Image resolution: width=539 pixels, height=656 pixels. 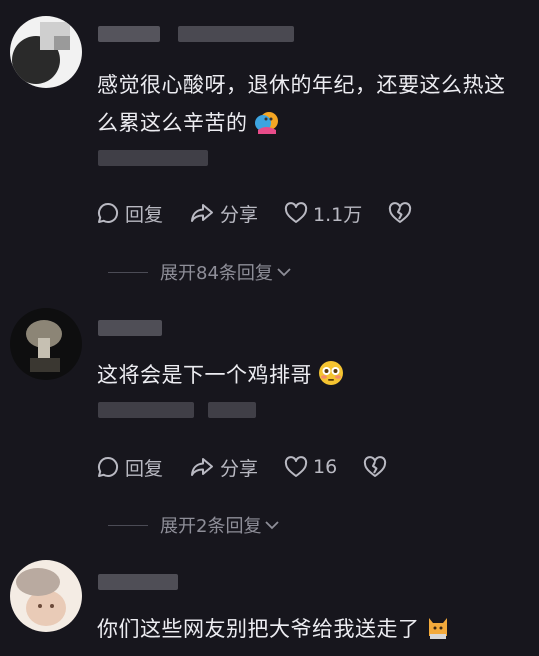 I want to click on comment-actions: 回复 分享 16, so click(x=257, y=467).